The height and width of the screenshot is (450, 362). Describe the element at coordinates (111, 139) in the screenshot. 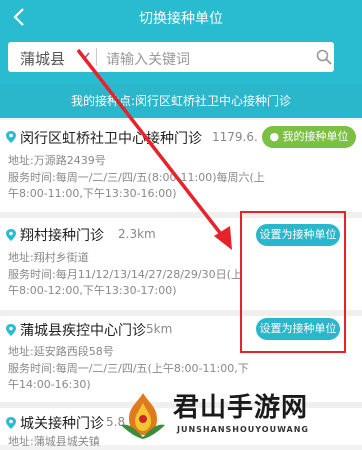

I see `item-name: 闵行区虹桥社卫中心接种门诊` at that location.